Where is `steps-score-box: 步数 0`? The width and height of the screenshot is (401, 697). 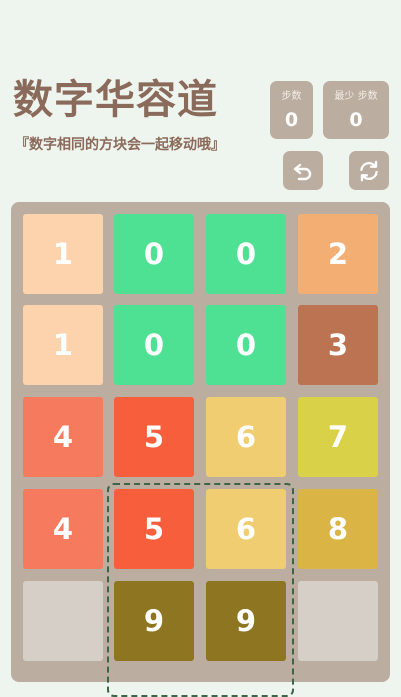 steps-score-box: 步数 0 is located at coordinates (291, 110).